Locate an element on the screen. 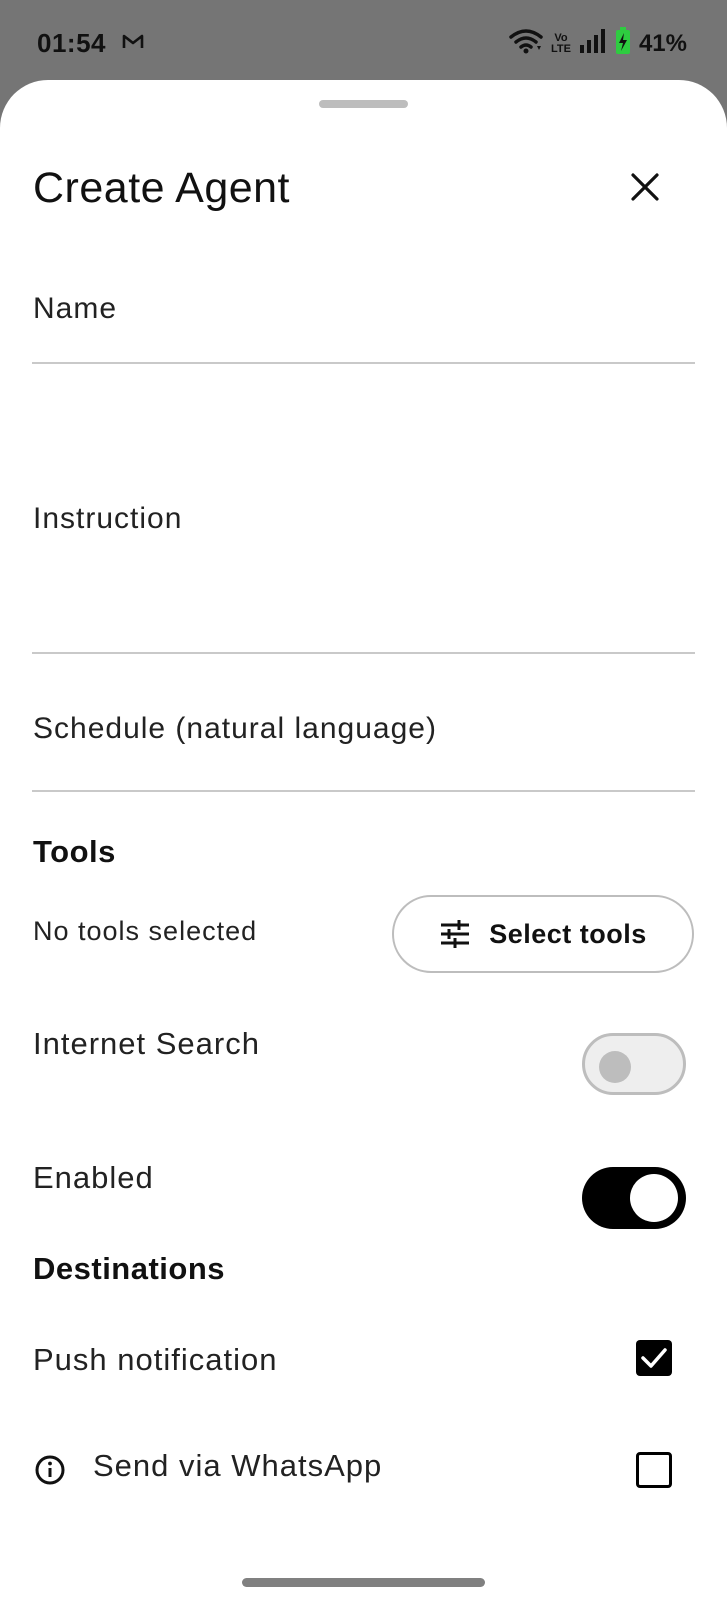 The width and height of the screenshot is (727, 1600). instruction-field-underline is located at coordinates (363, 653).